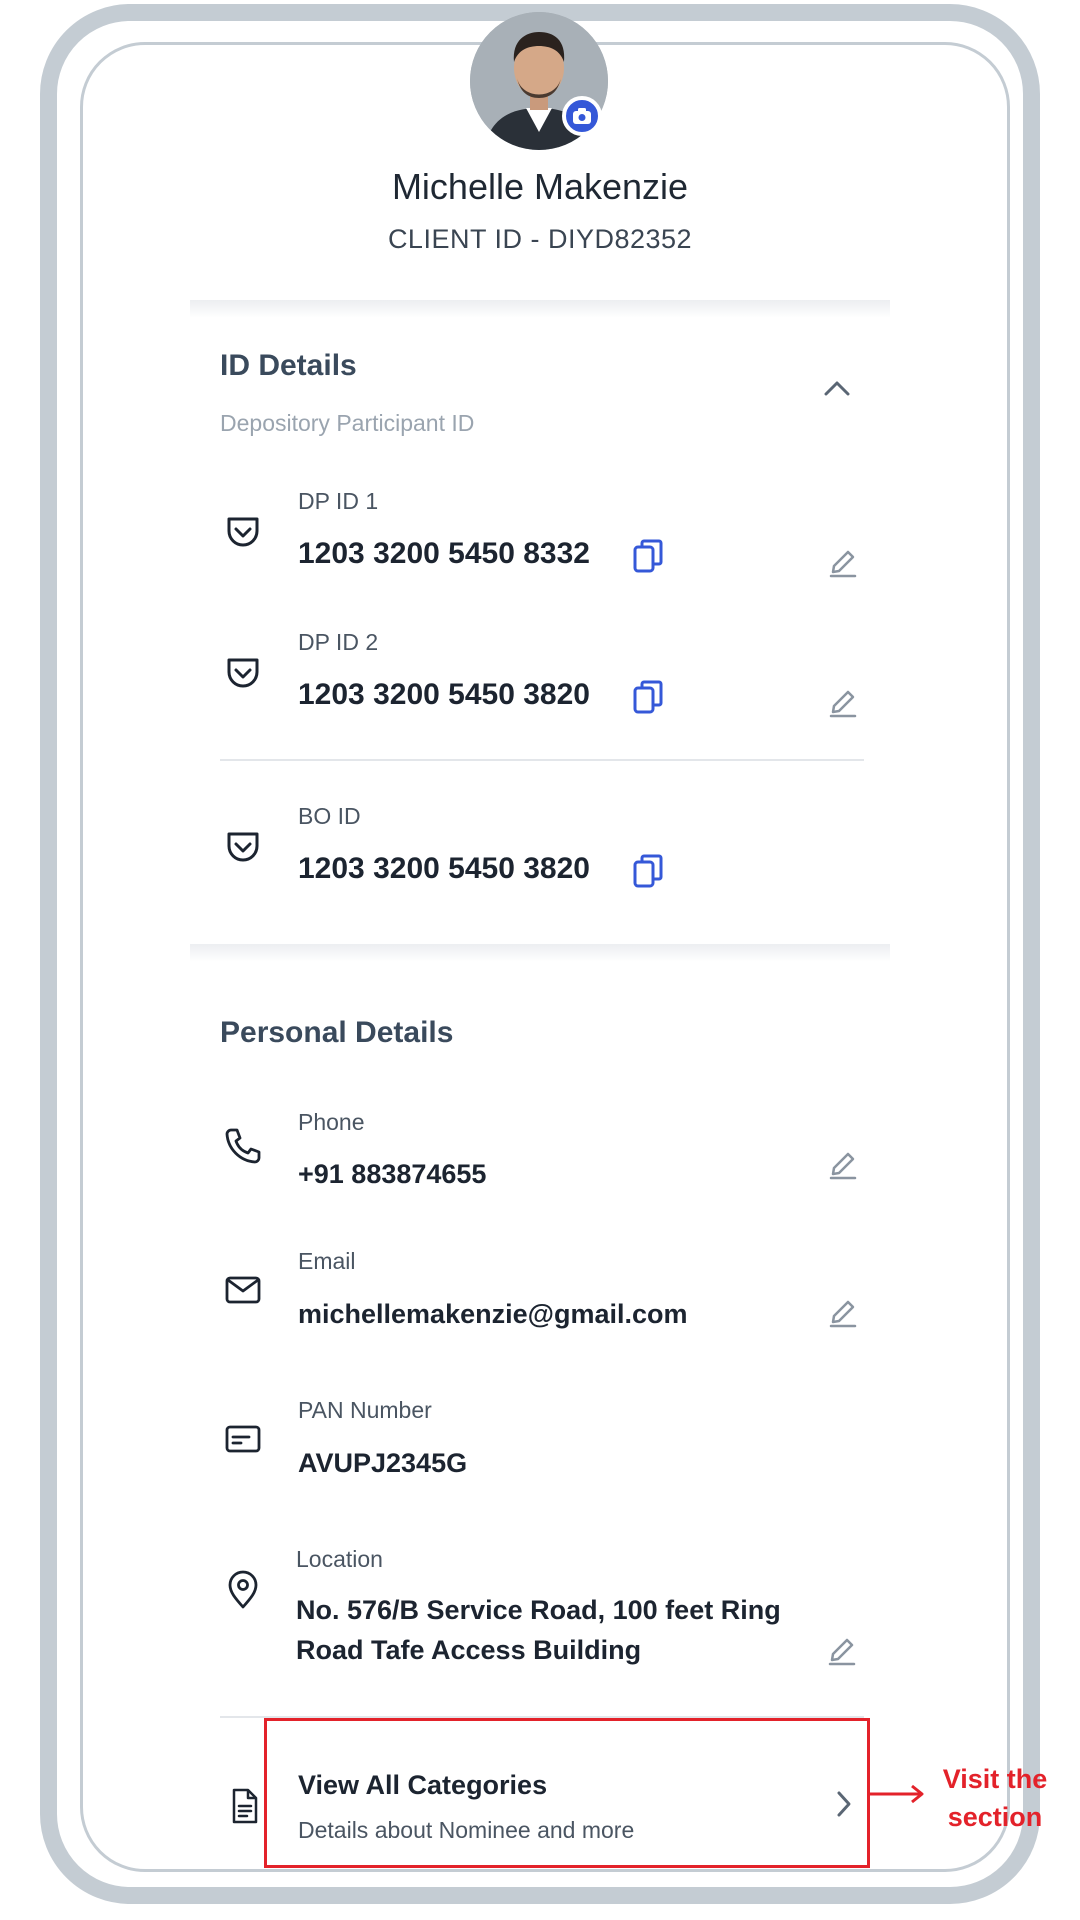  I want to click on personal-details-title: Personal Details, so click(337, 1032).